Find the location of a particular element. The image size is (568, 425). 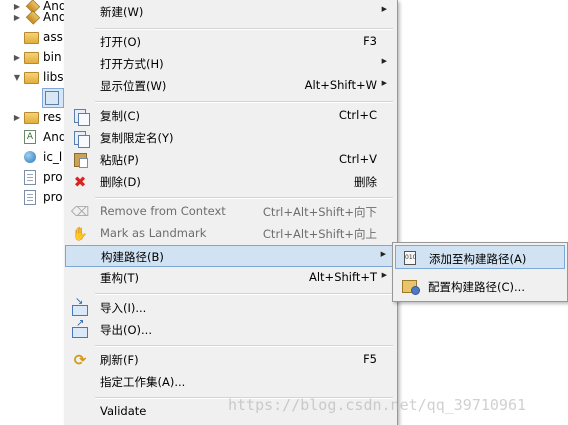

submenu-item-add-to-build-path: 010 添加至构建路径(A) is located at coordinates (480, 257).